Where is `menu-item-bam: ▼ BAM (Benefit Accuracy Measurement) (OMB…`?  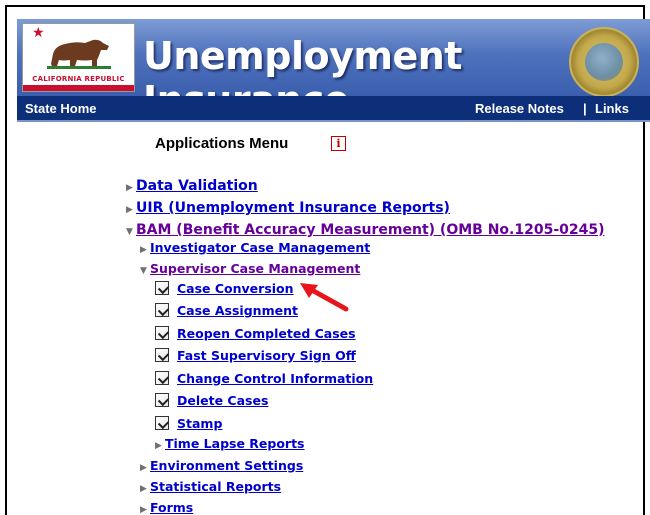 menu-item-bam: ▼ BAM (Benefit Accuracy Measurement) (OMB… is located at coordinates (365, 230).